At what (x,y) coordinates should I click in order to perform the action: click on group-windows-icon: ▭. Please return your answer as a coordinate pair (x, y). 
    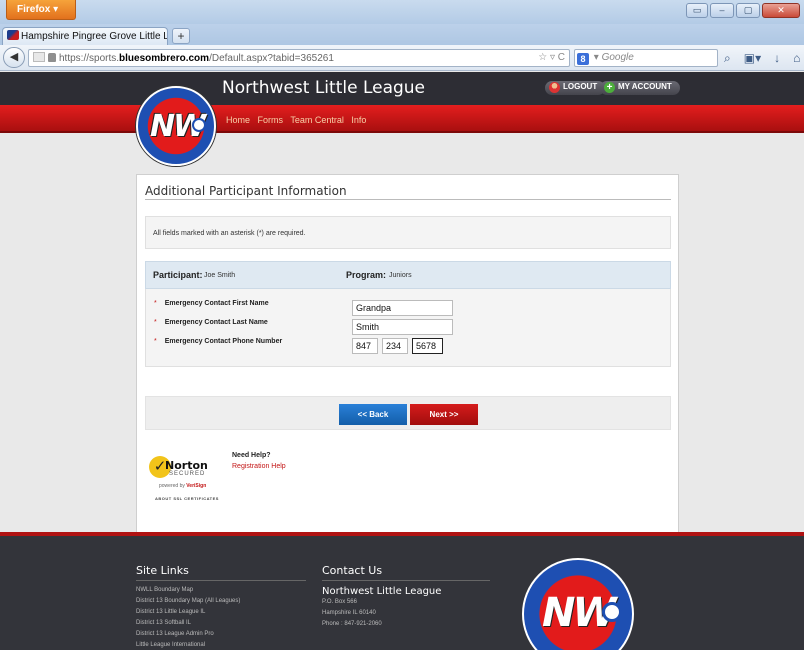
    Looking at the image, I should click on (697, 10).